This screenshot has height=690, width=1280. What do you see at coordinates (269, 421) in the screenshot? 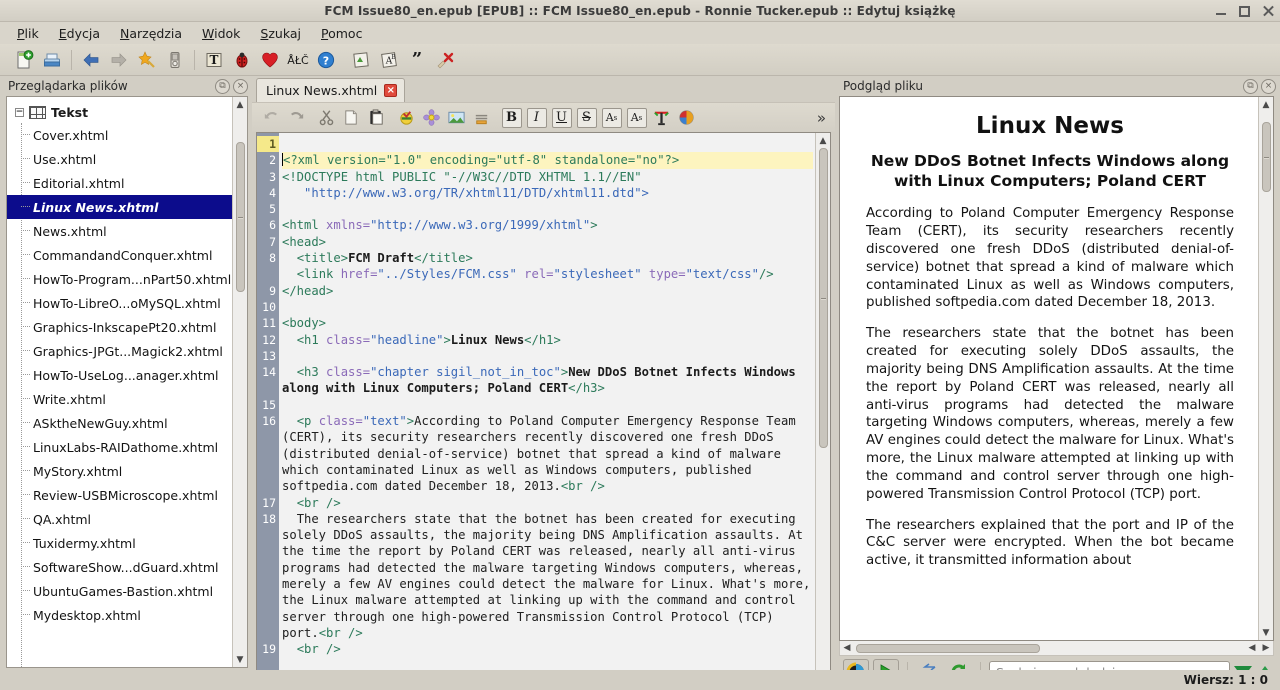
I see `line-number: 16` at bounding box center [269, 421].